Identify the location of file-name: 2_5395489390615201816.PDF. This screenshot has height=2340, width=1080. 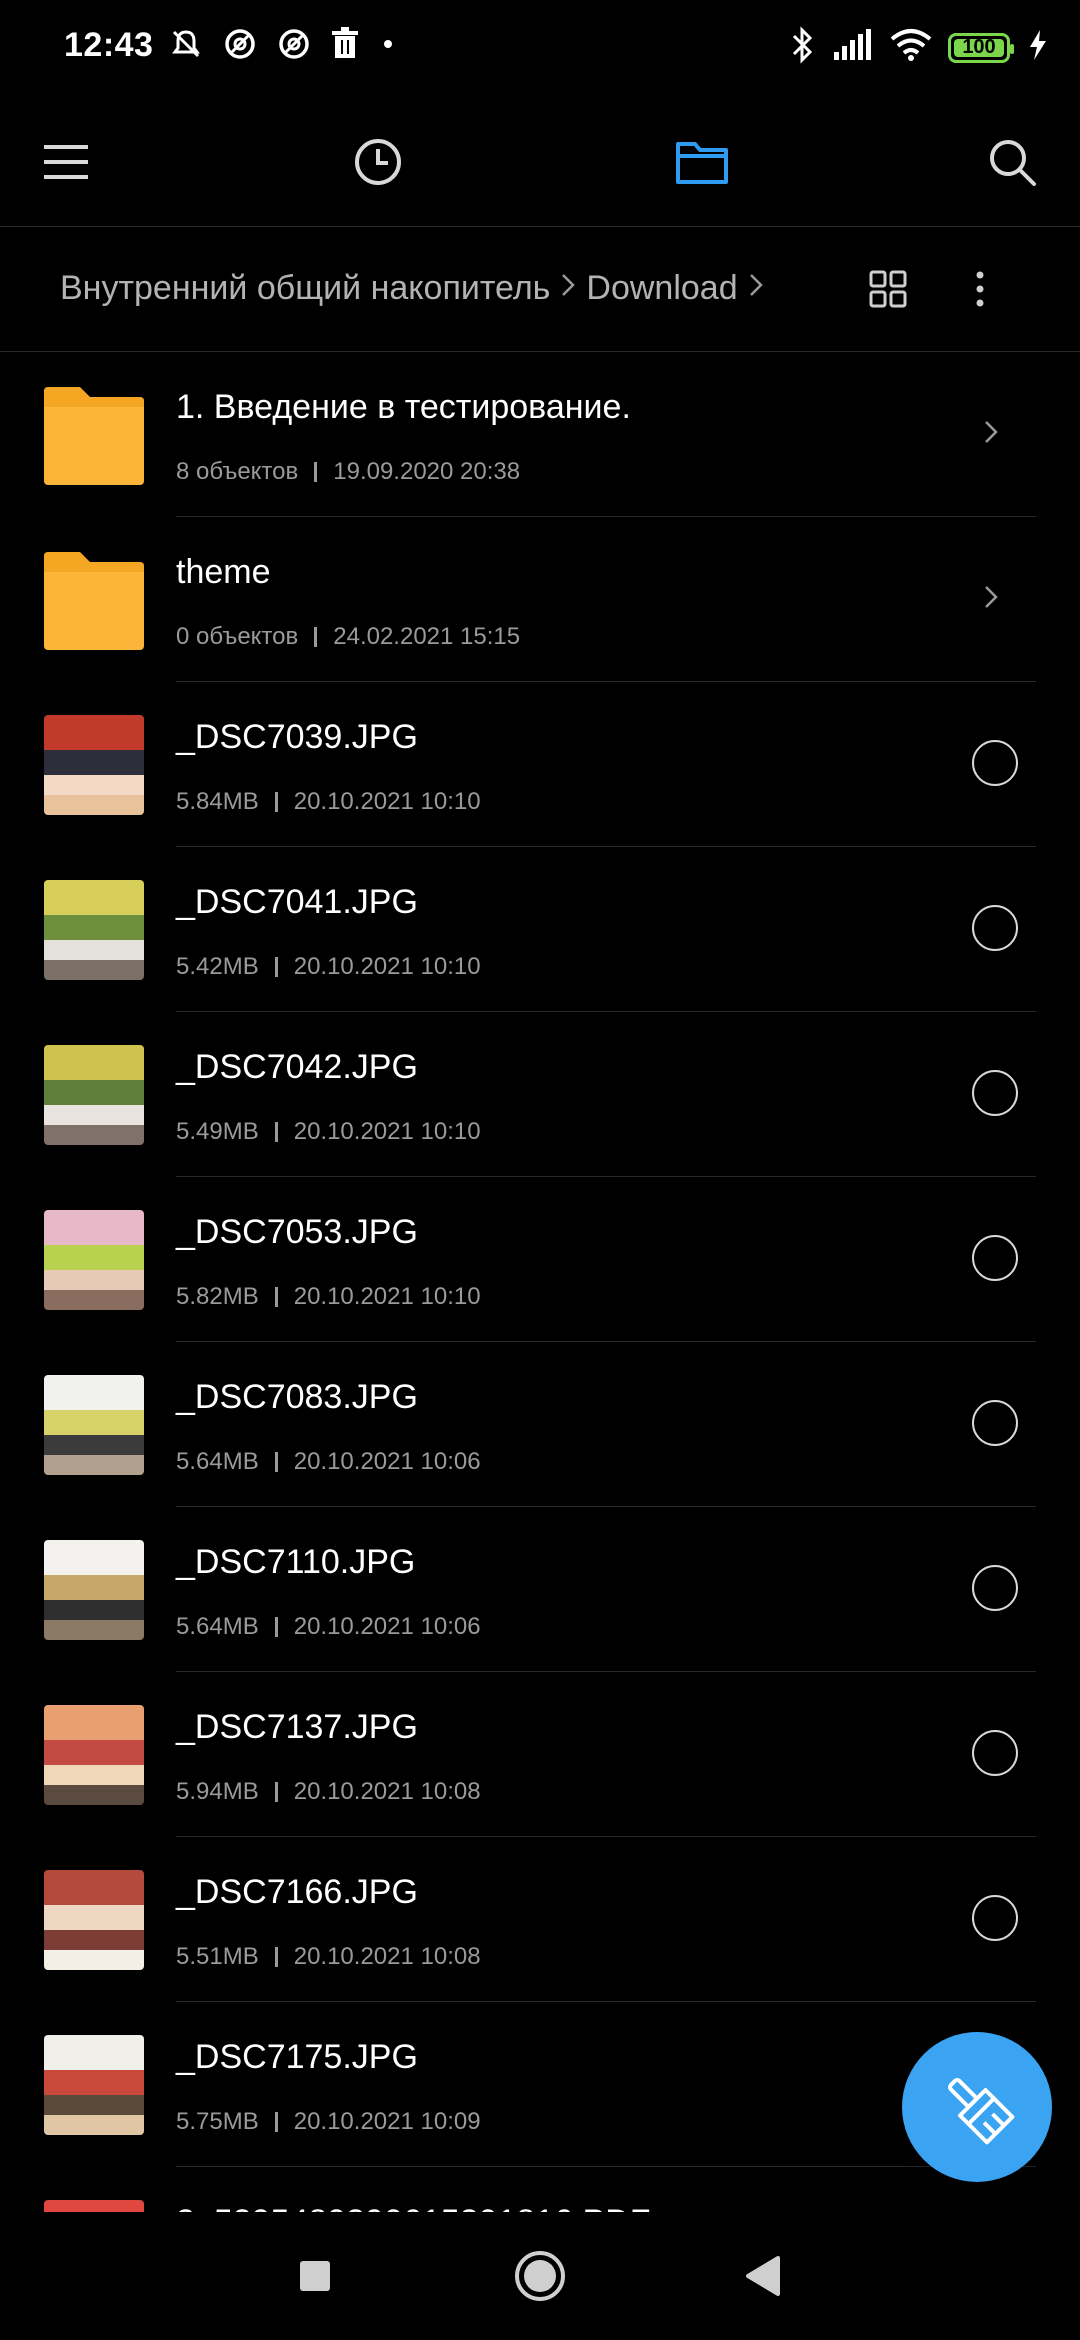
(413, 2207).